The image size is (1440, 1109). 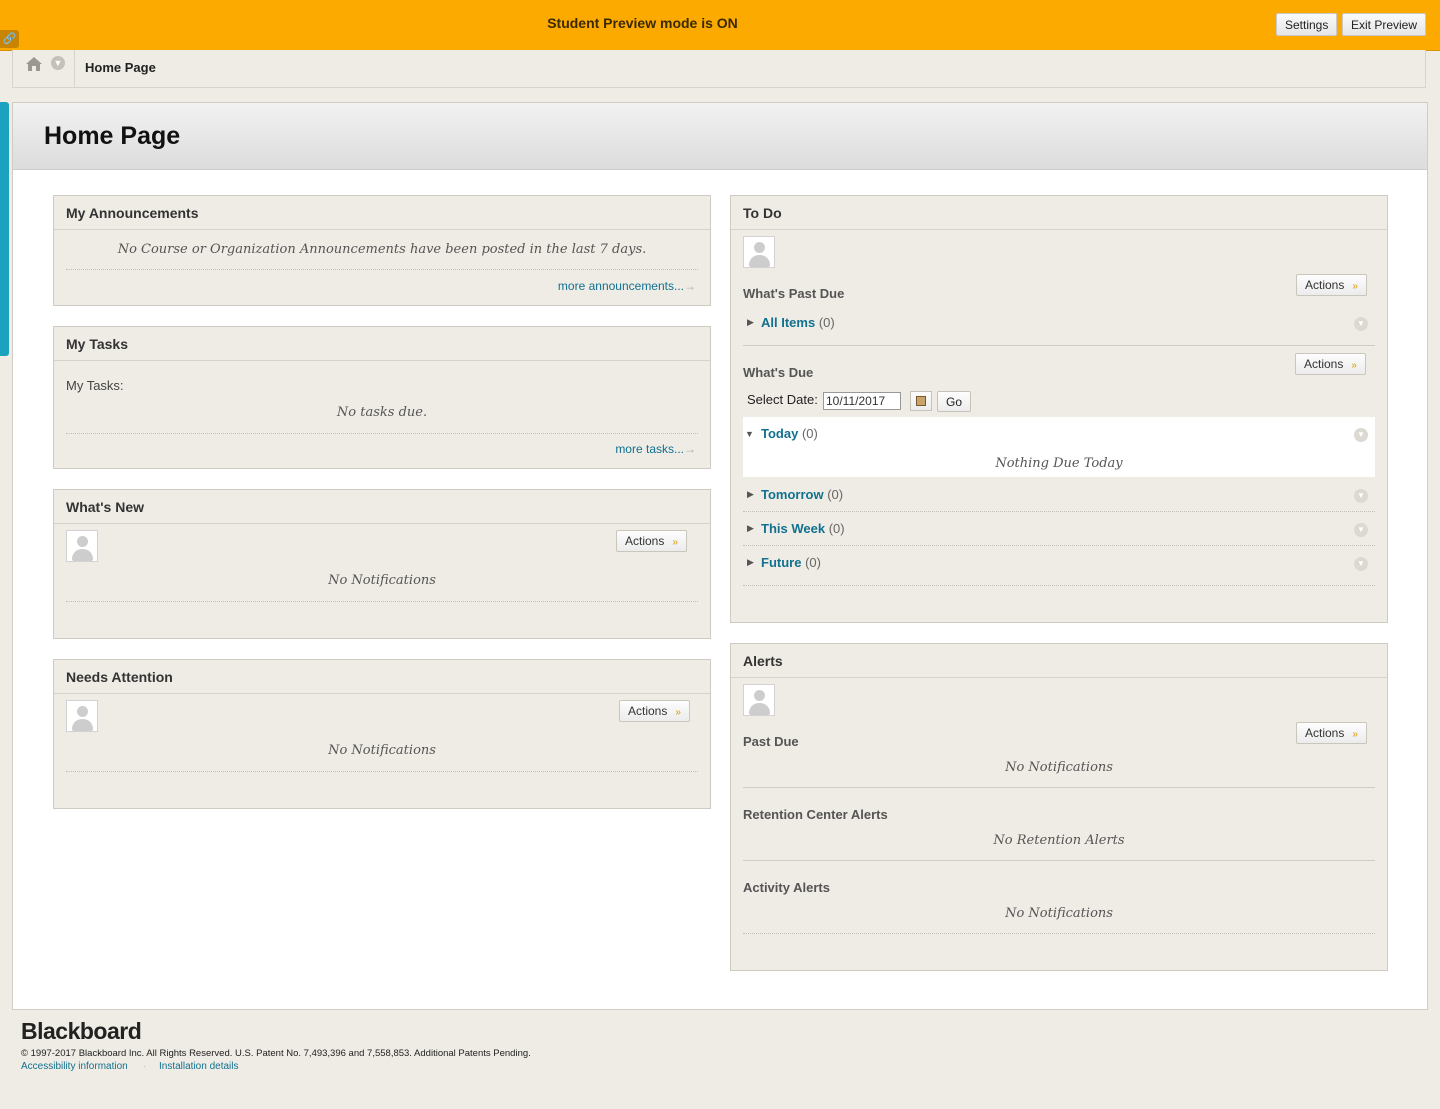 I want to click on module-title: My Announcements, so click(x=382, y=213).